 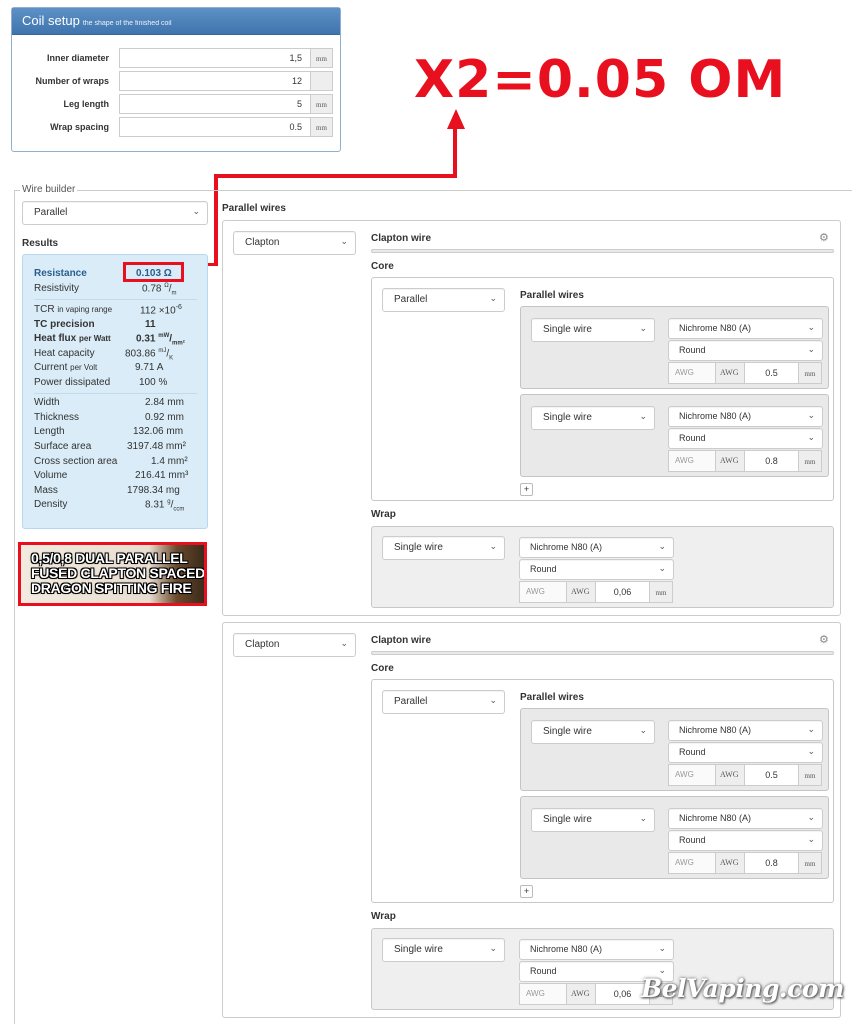 What do you see at coordinates (622, 592) in the screenshot?
I see `wrap-diameter-input: 0,06` at bounding box center [622, 592].